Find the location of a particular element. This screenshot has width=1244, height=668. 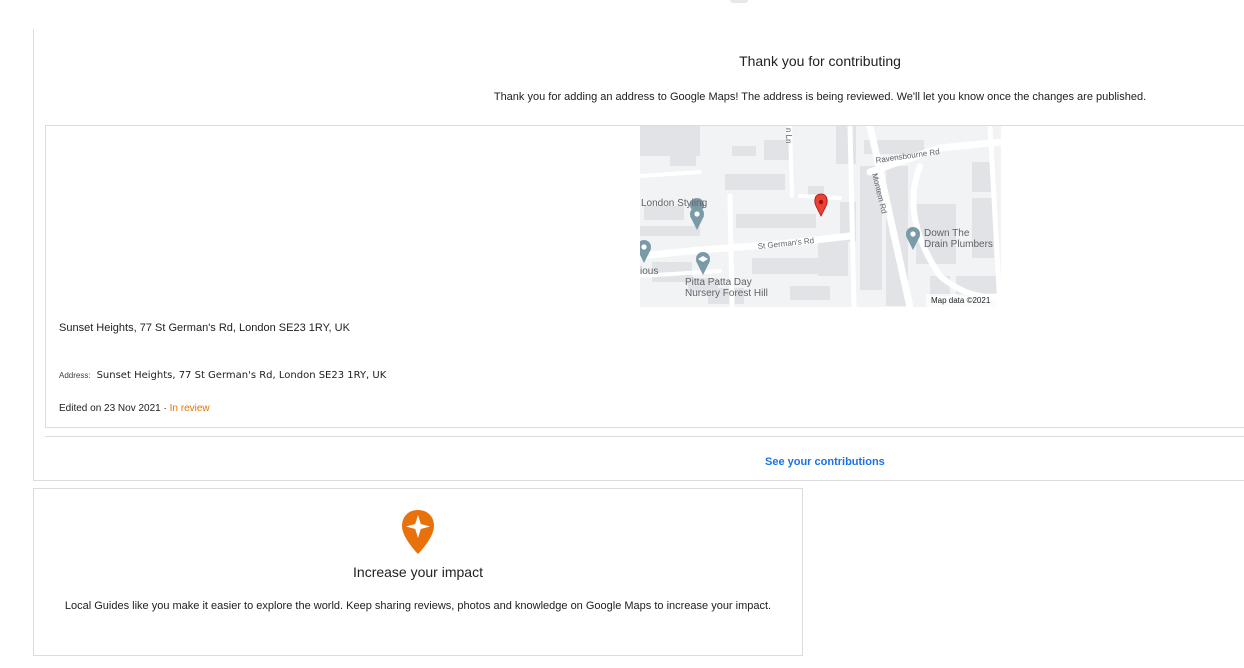

map-attribution: Map data ©2021 is located at coordinates (961, 300).